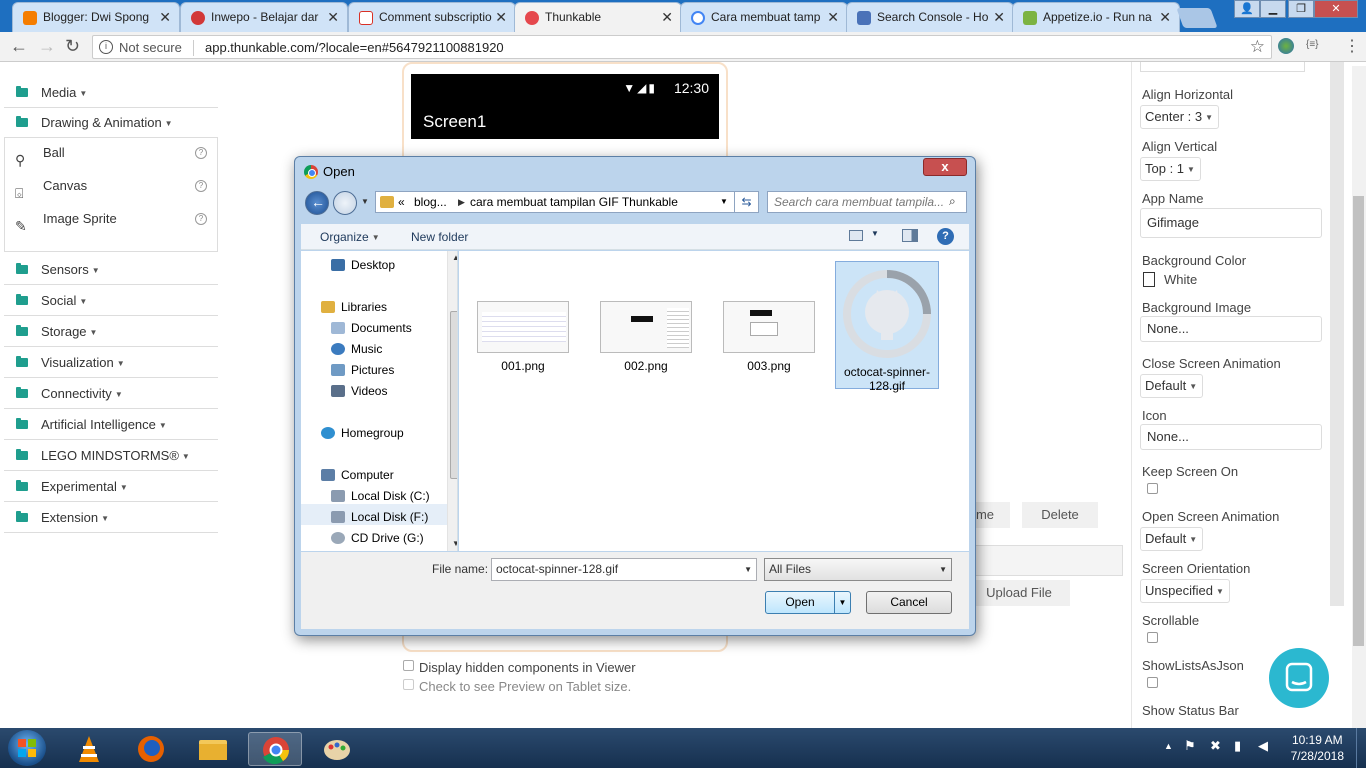 The image size is (1366, 768). I want to click on extension-globe-icon, so click(1286, 46).